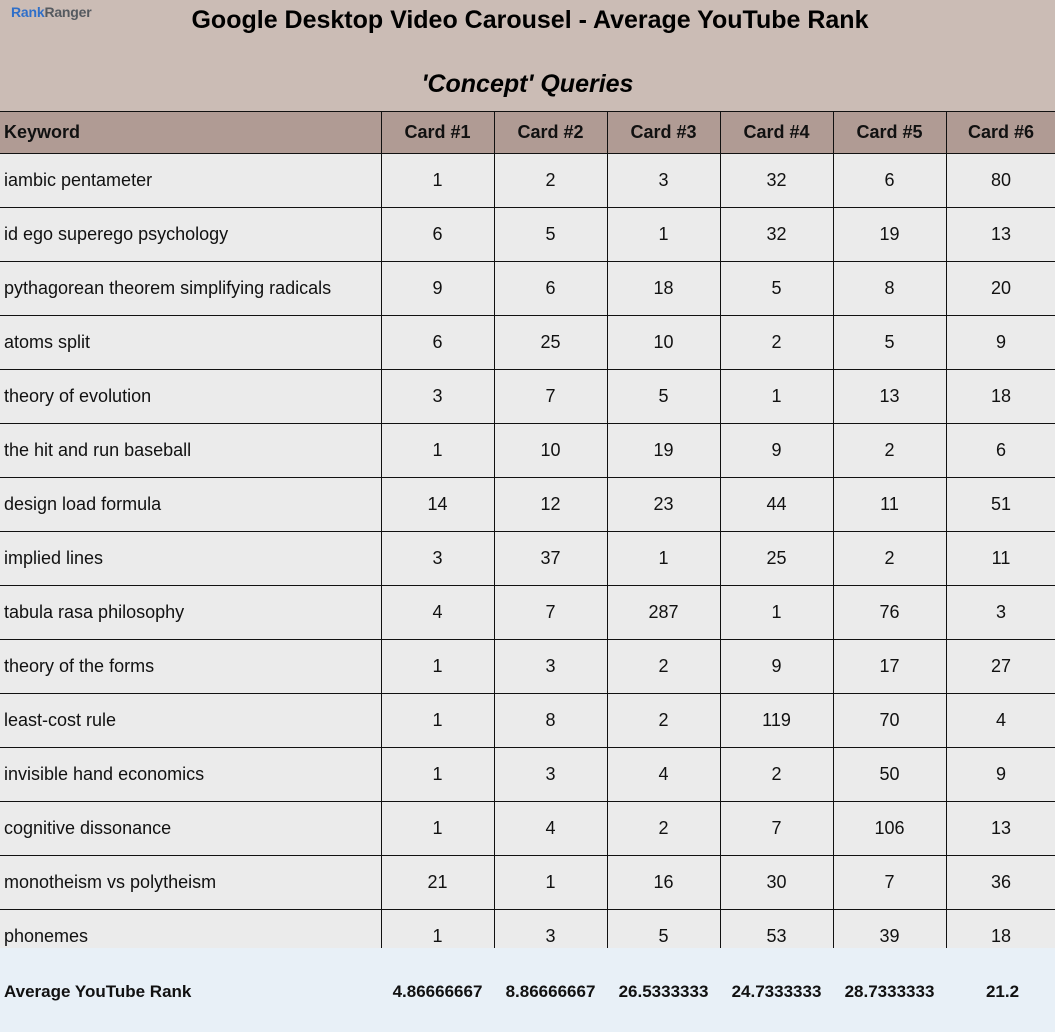  What do you see at coordinates (1000, 666) in the screenshot?
I see `rank-cell-card-6: 27` at bounding box center [1000, 666].